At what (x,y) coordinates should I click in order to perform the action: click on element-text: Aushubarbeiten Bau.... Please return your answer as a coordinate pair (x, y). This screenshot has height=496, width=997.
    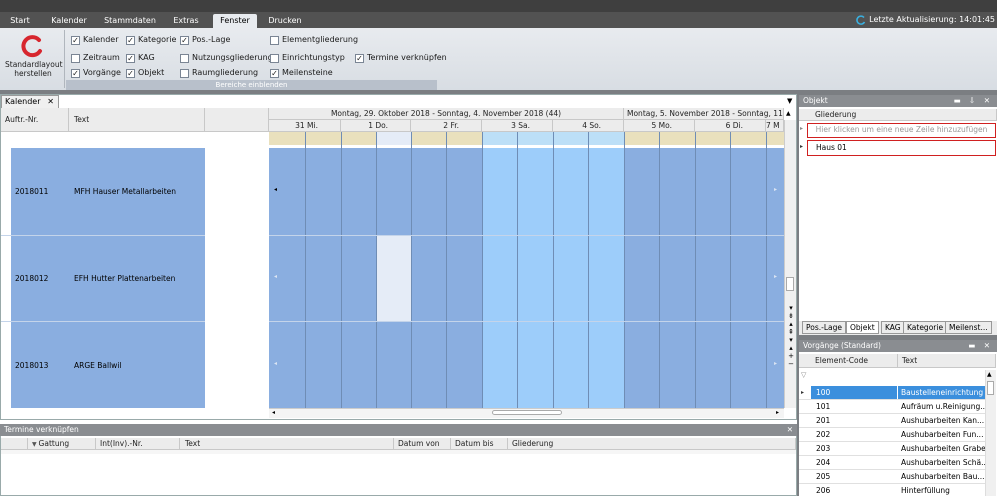
    Looking at the image, I should click on (943, 476).